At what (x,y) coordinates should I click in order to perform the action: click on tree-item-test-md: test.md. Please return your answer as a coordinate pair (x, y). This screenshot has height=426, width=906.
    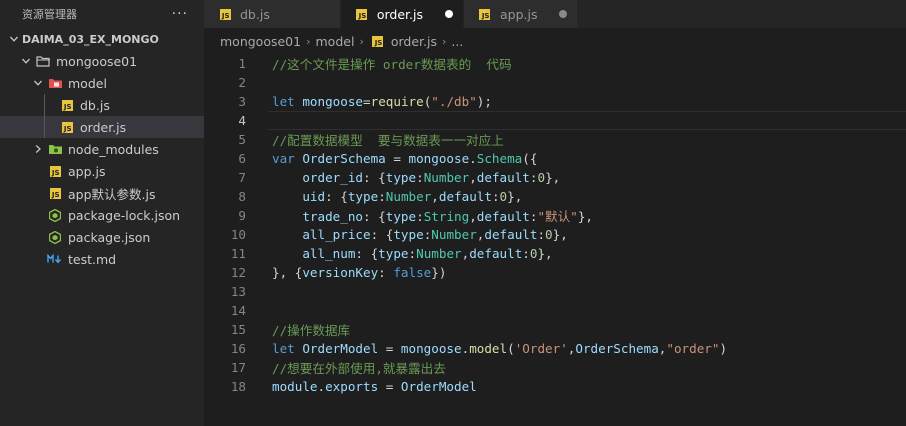
    Looking at the image, I should click on (102, 259).